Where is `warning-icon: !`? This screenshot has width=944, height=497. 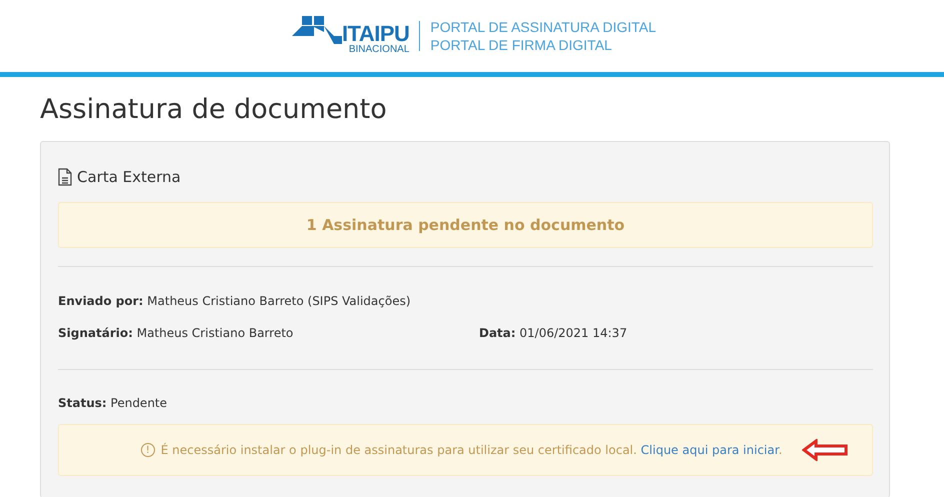 warning-icon: ! is located at coordinates (147, 450).